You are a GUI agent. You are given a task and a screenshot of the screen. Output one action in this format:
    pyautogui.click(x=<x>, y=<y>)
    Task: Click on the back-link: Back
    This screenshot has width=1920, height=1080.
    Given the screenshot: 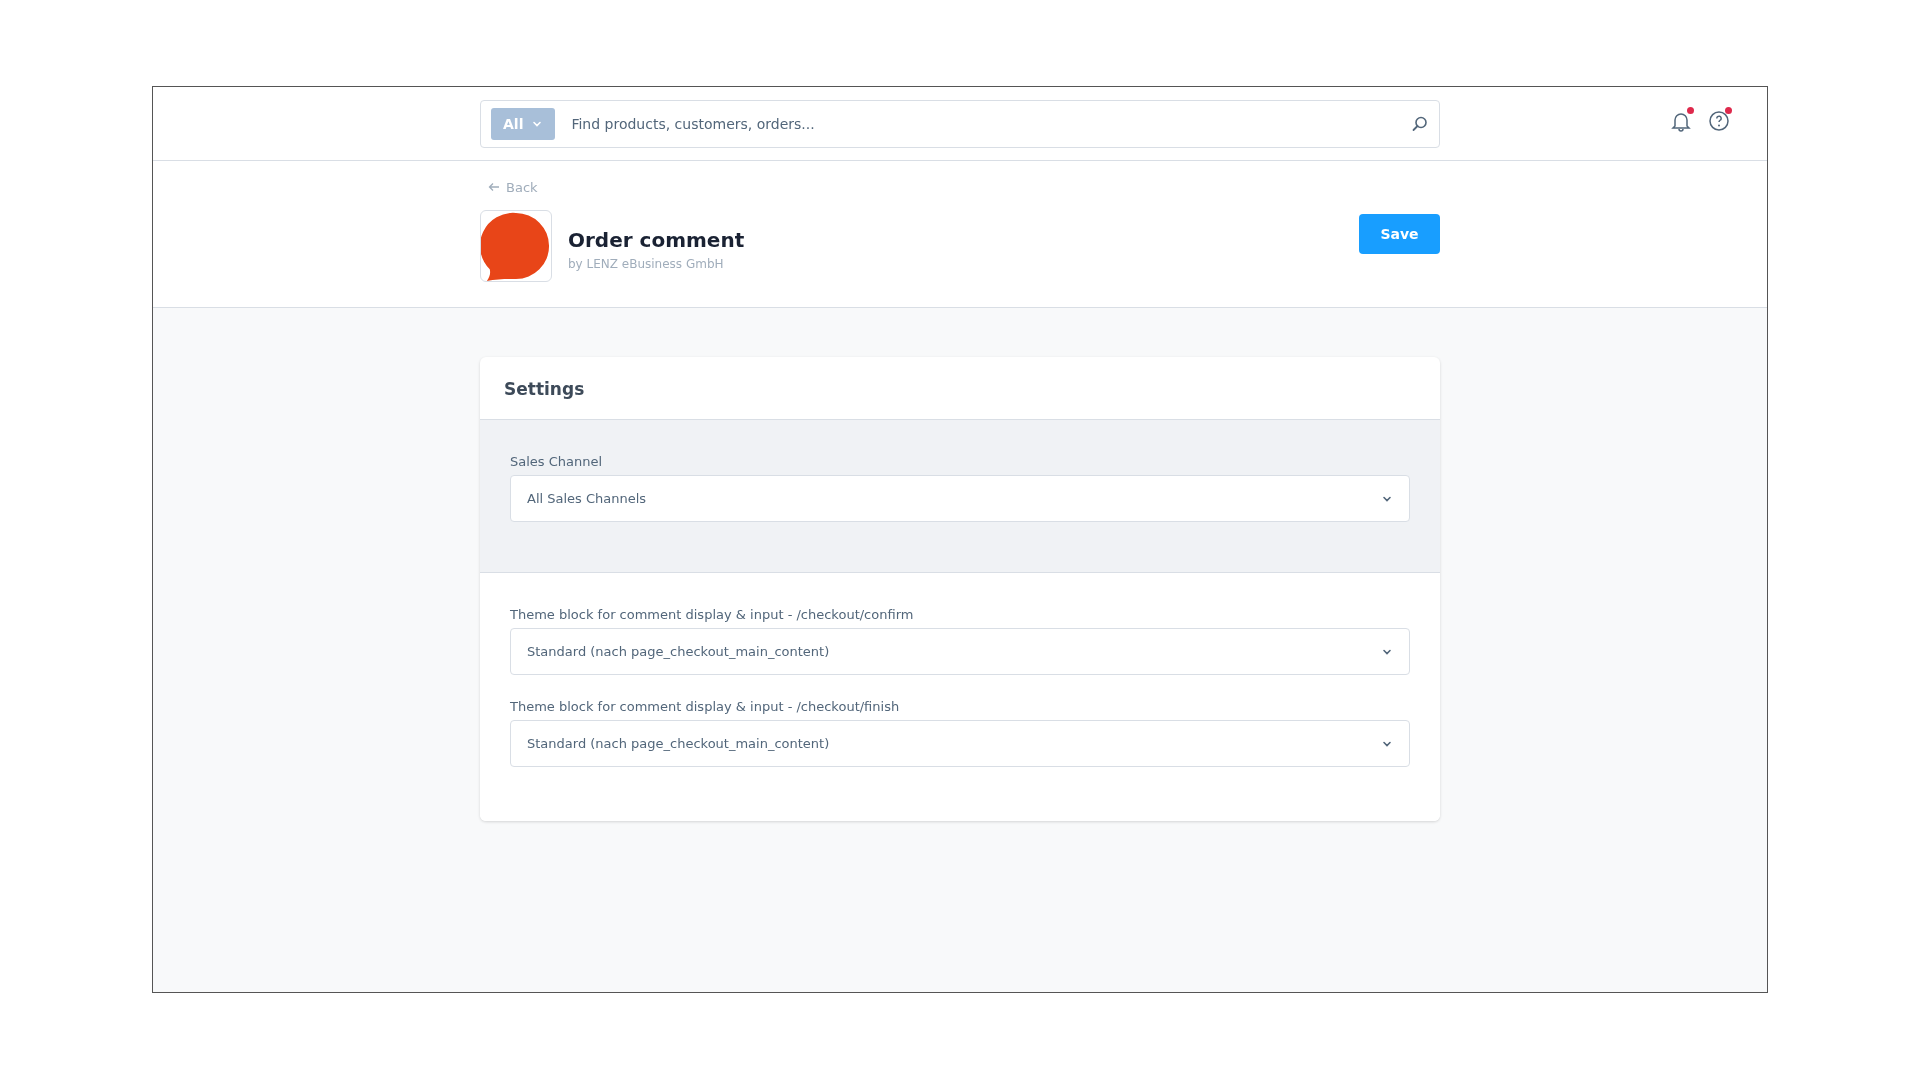 What is the action you would take?
    pyautogui.click(x=513, y=187)
    